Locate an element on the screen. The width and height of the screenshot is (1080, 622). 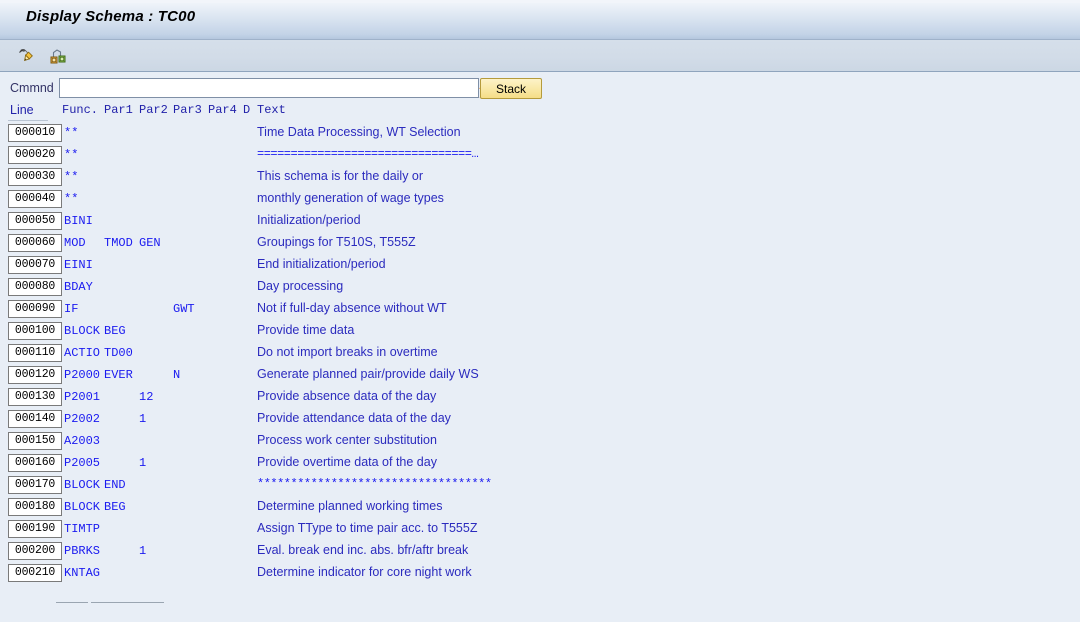
cell-par2: 12 is located at coordinates (146, 397).